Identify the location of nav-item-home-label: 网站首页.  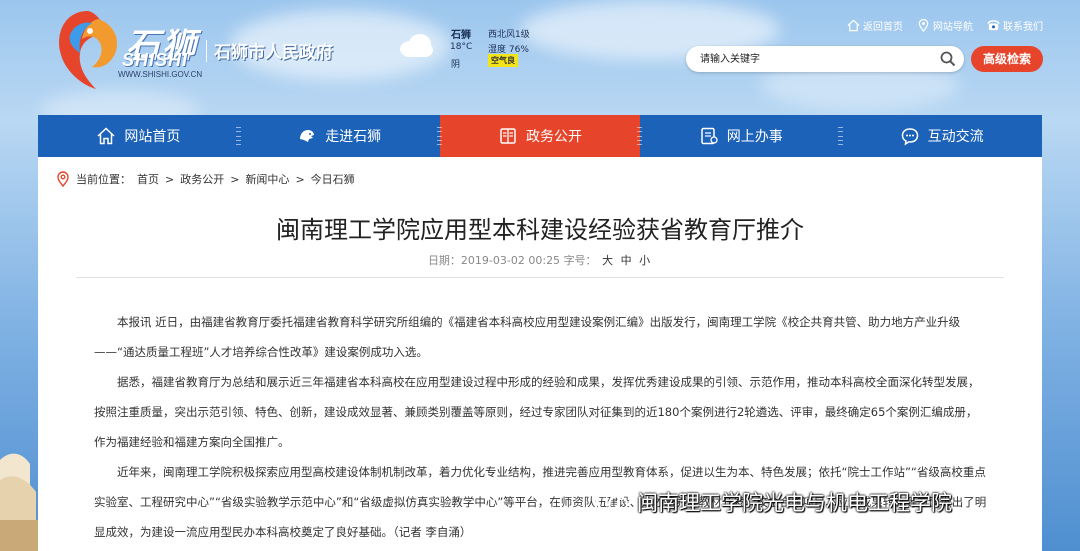
(152, 137).